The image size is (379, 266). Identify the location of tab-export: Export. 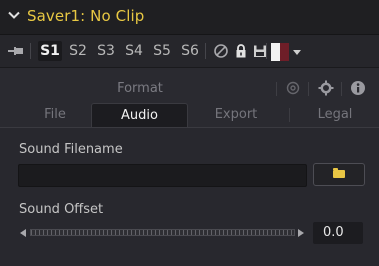
(236, 115).